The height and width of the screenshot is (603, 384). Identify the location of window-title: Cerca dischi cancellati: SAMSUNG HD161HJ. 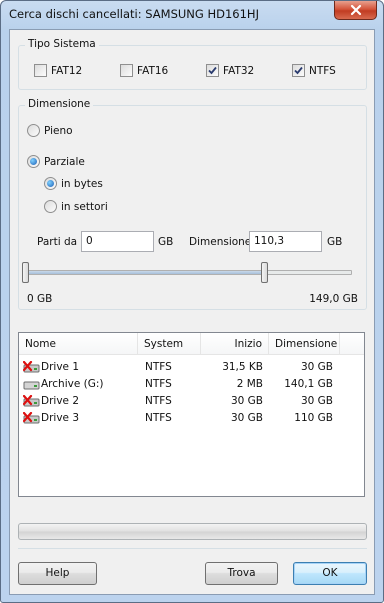
(134, 14).